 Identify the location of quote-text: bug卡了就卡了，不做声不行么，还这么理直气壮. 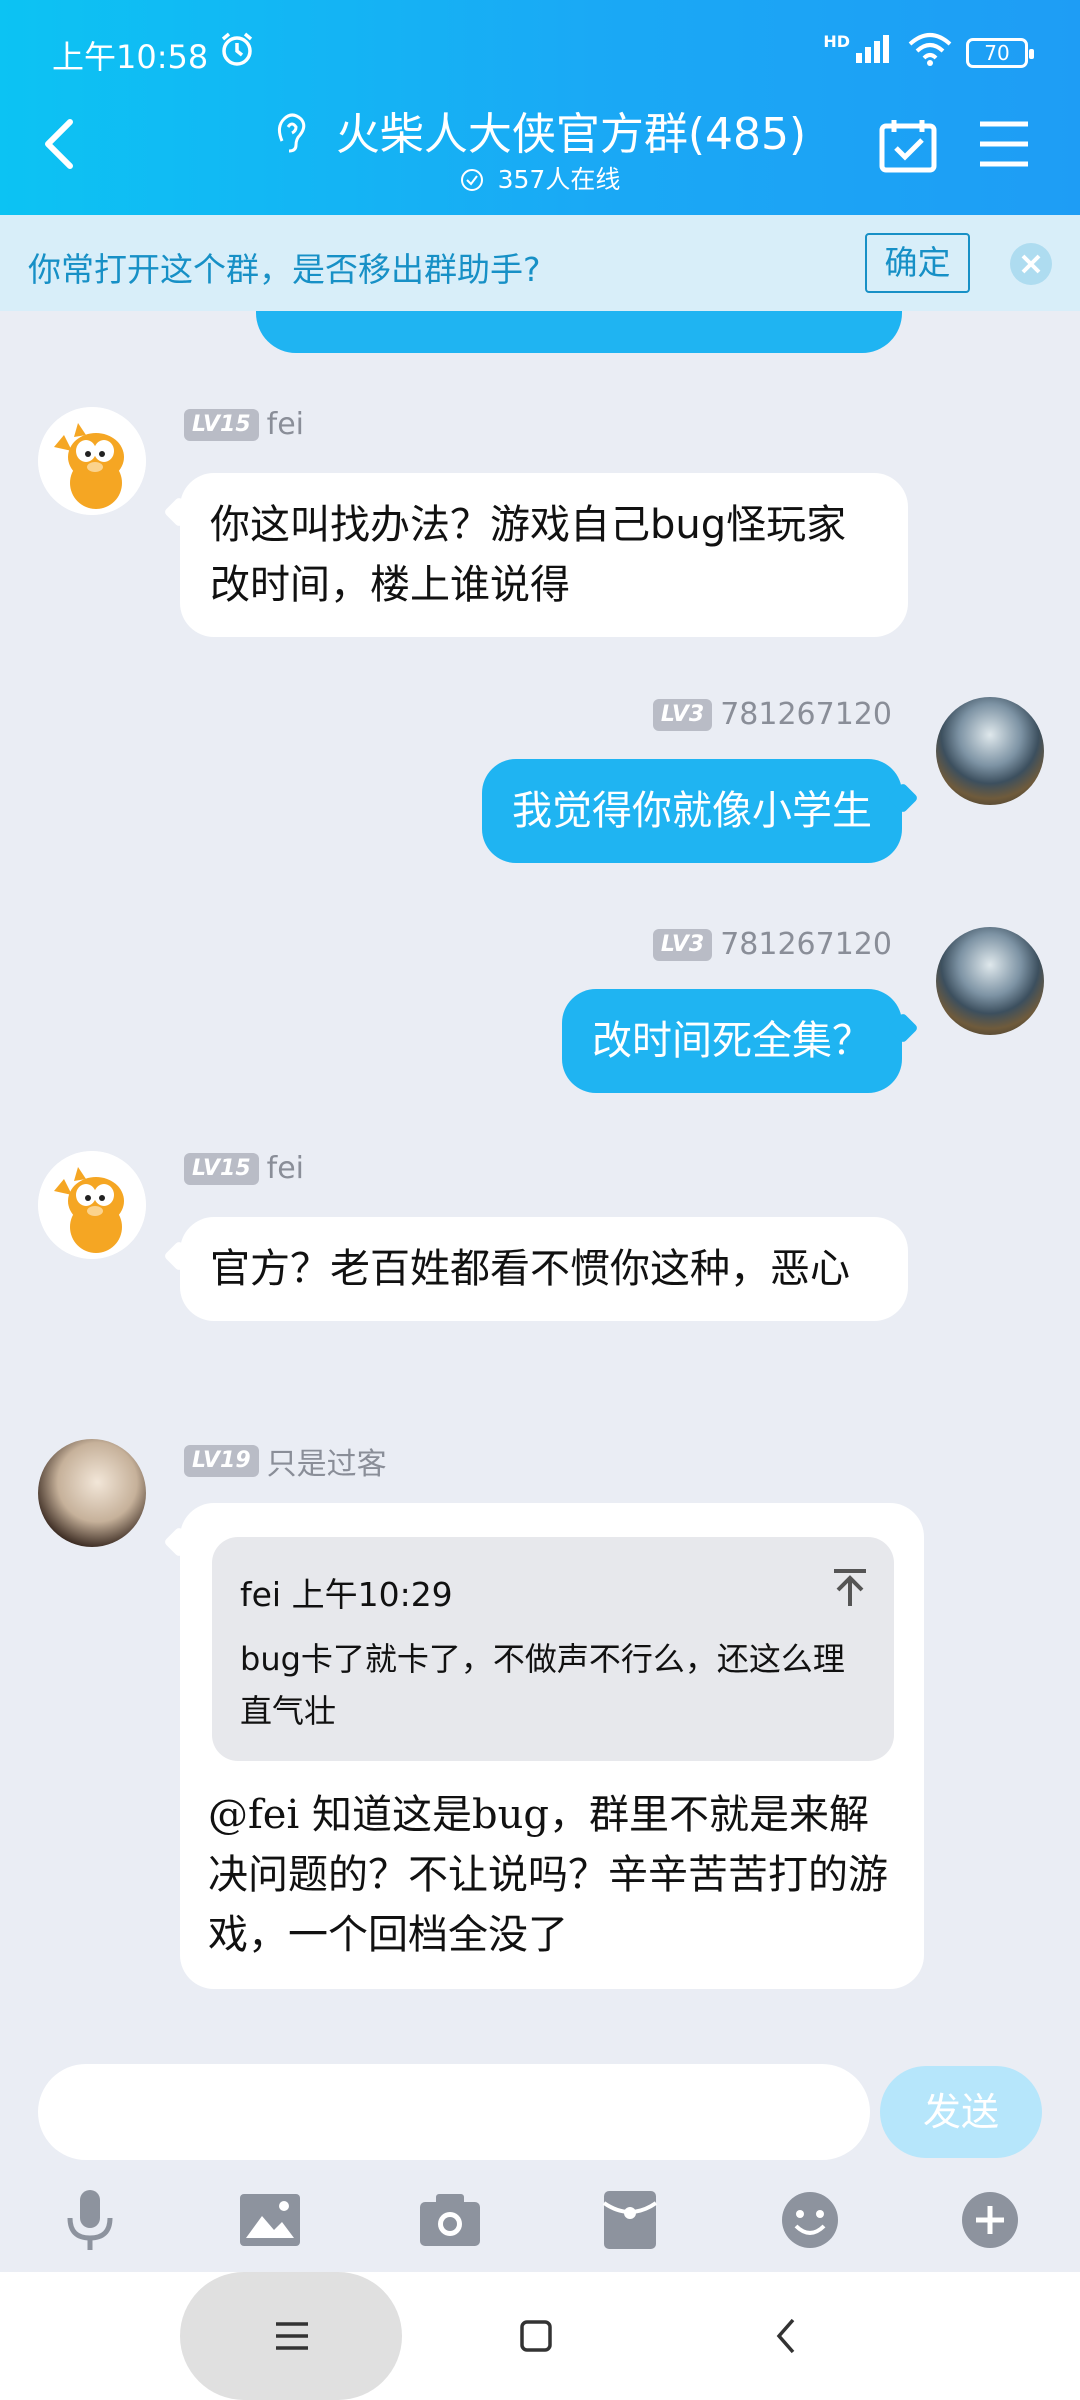
(542, 1685).